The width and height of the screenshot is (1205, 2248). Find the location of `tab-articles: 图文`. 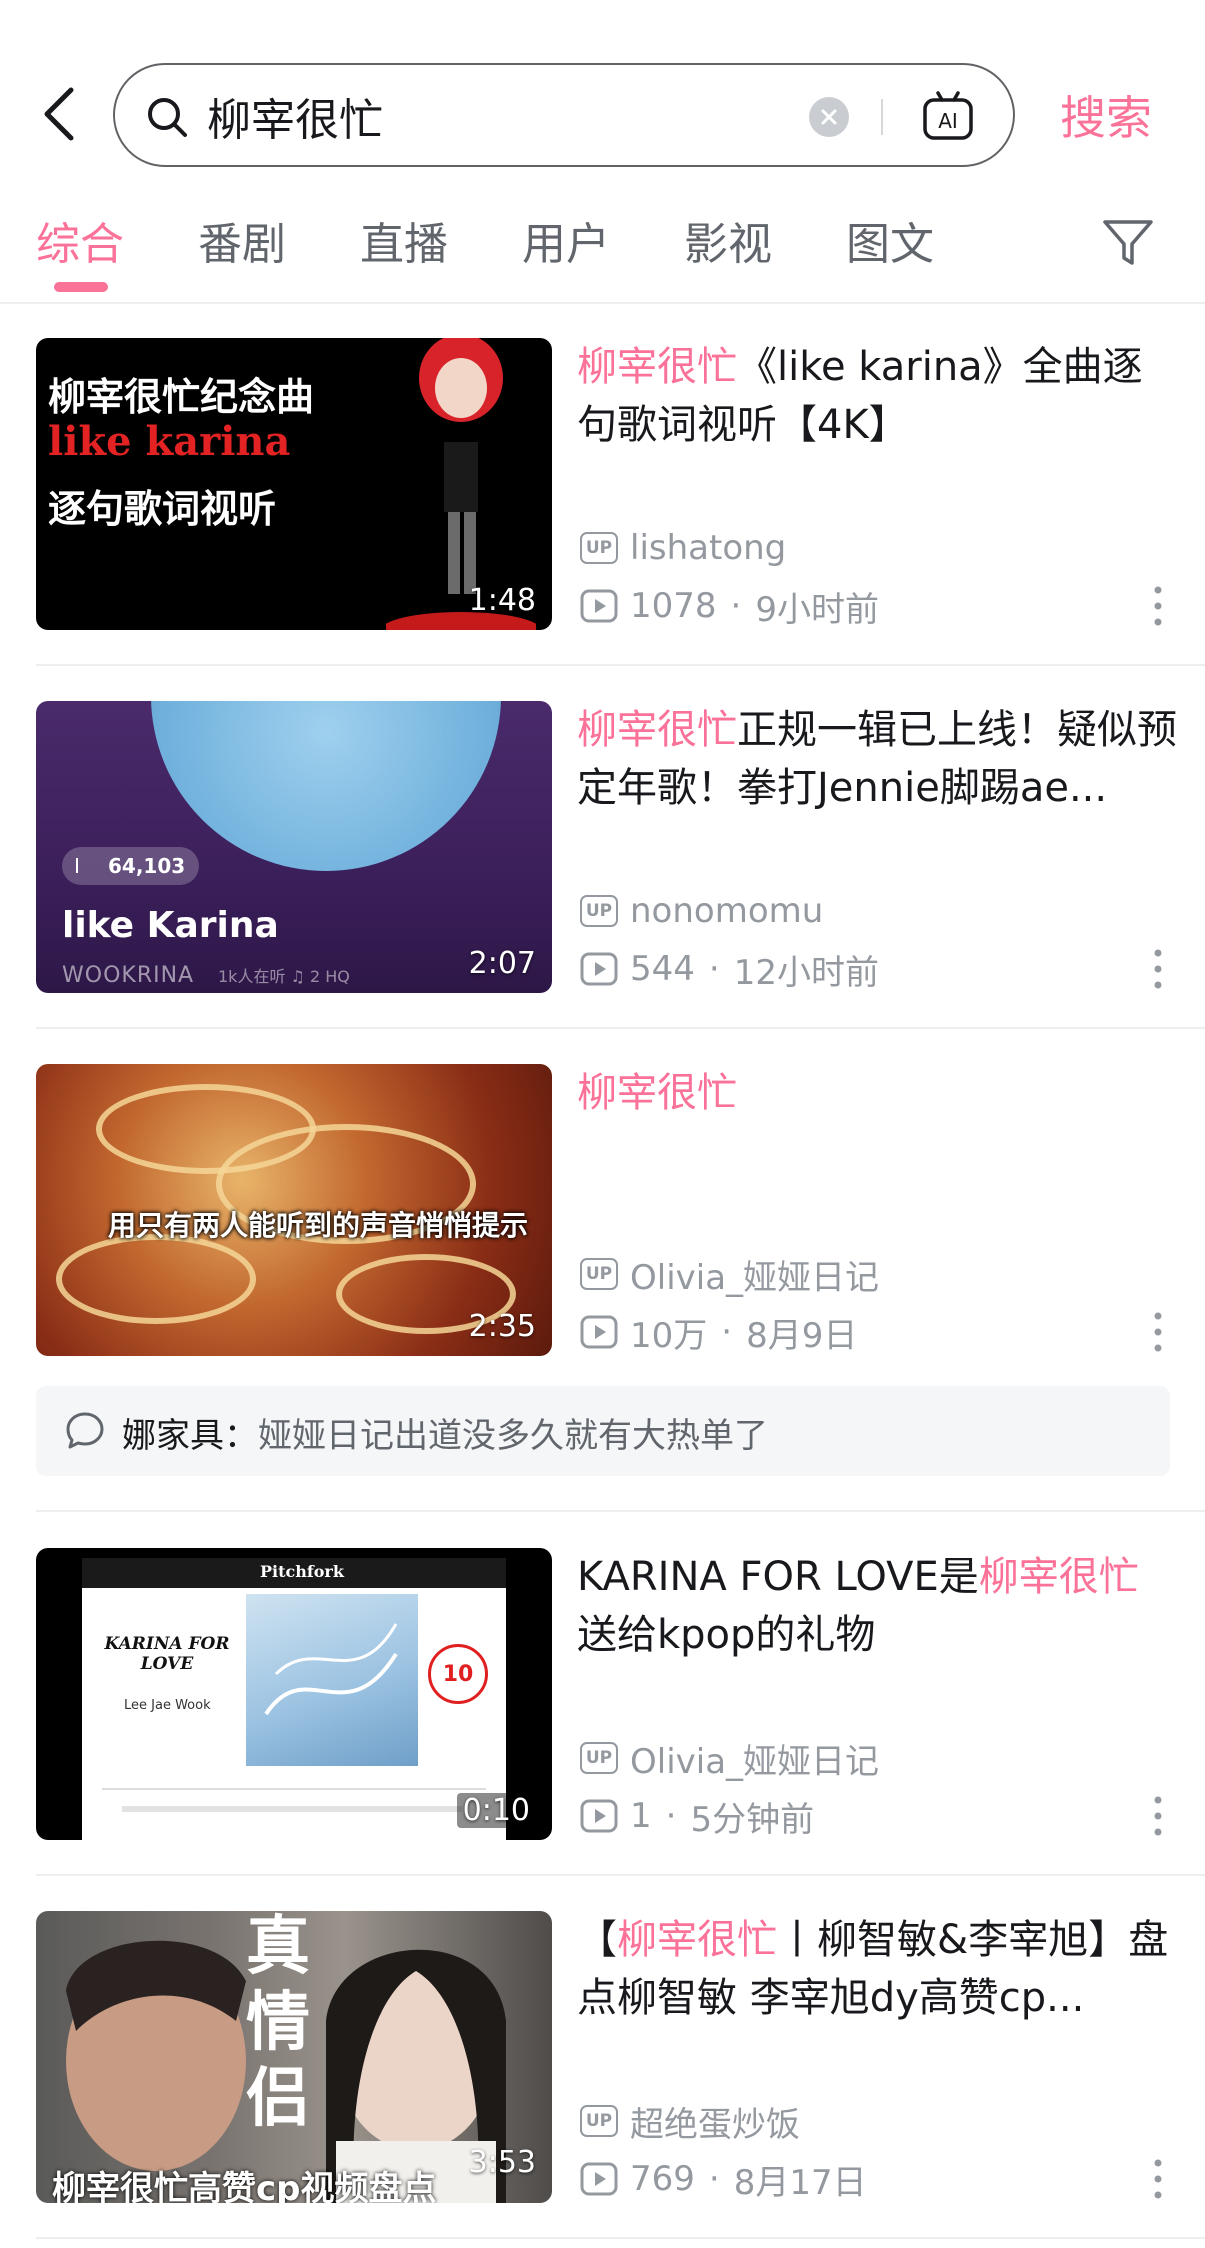

tab-articles: 图文 is located at coordinates (890, 240).